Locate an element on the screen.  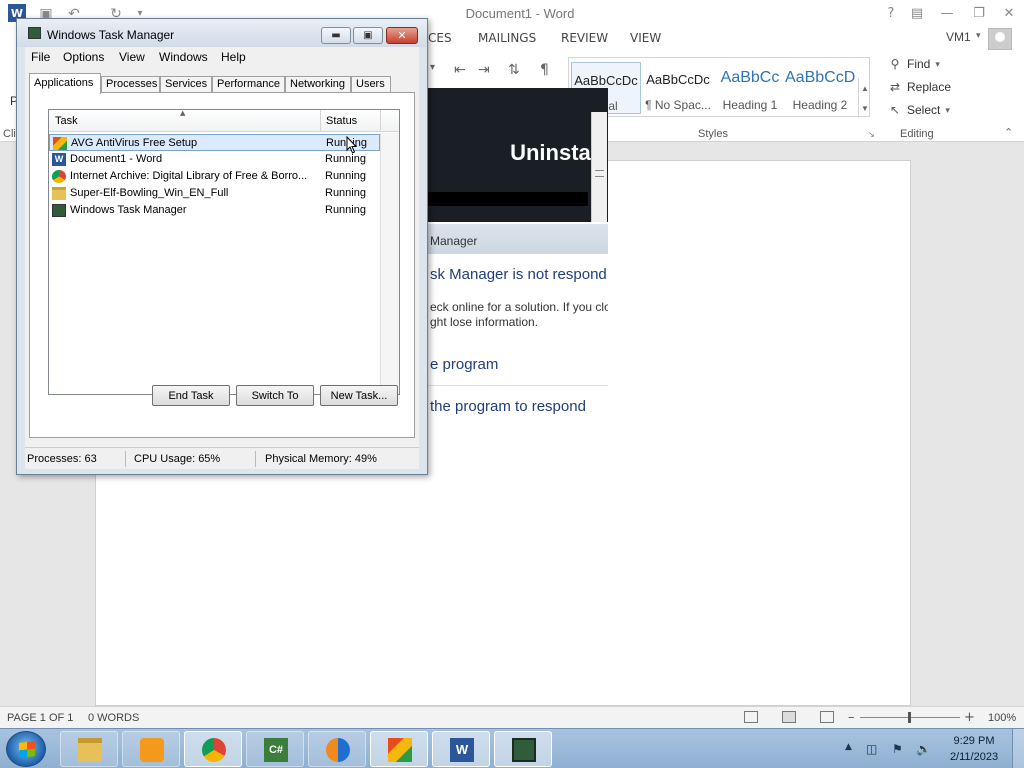
tab-references: CES is located at coordinates (440, 38).